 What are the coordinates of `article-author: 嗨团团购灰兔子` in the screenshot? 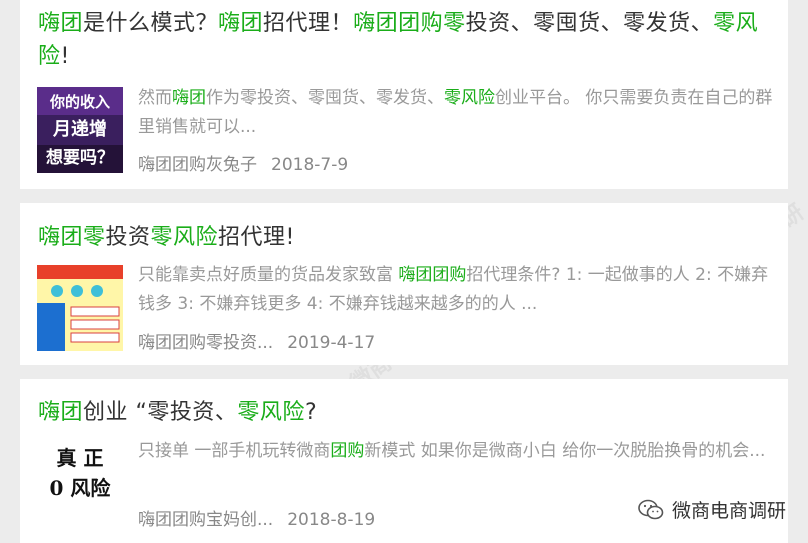 It's located at (197, 165).